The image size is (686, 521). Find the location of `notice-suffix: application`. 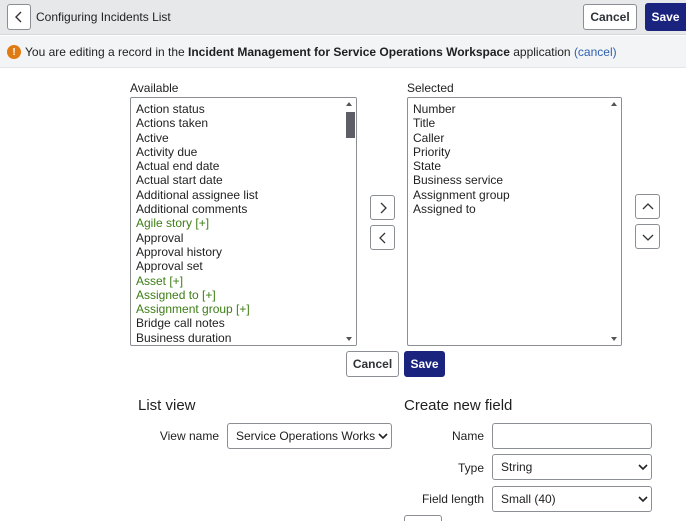

notice-suffix: application is located at coordinates (541, 52).